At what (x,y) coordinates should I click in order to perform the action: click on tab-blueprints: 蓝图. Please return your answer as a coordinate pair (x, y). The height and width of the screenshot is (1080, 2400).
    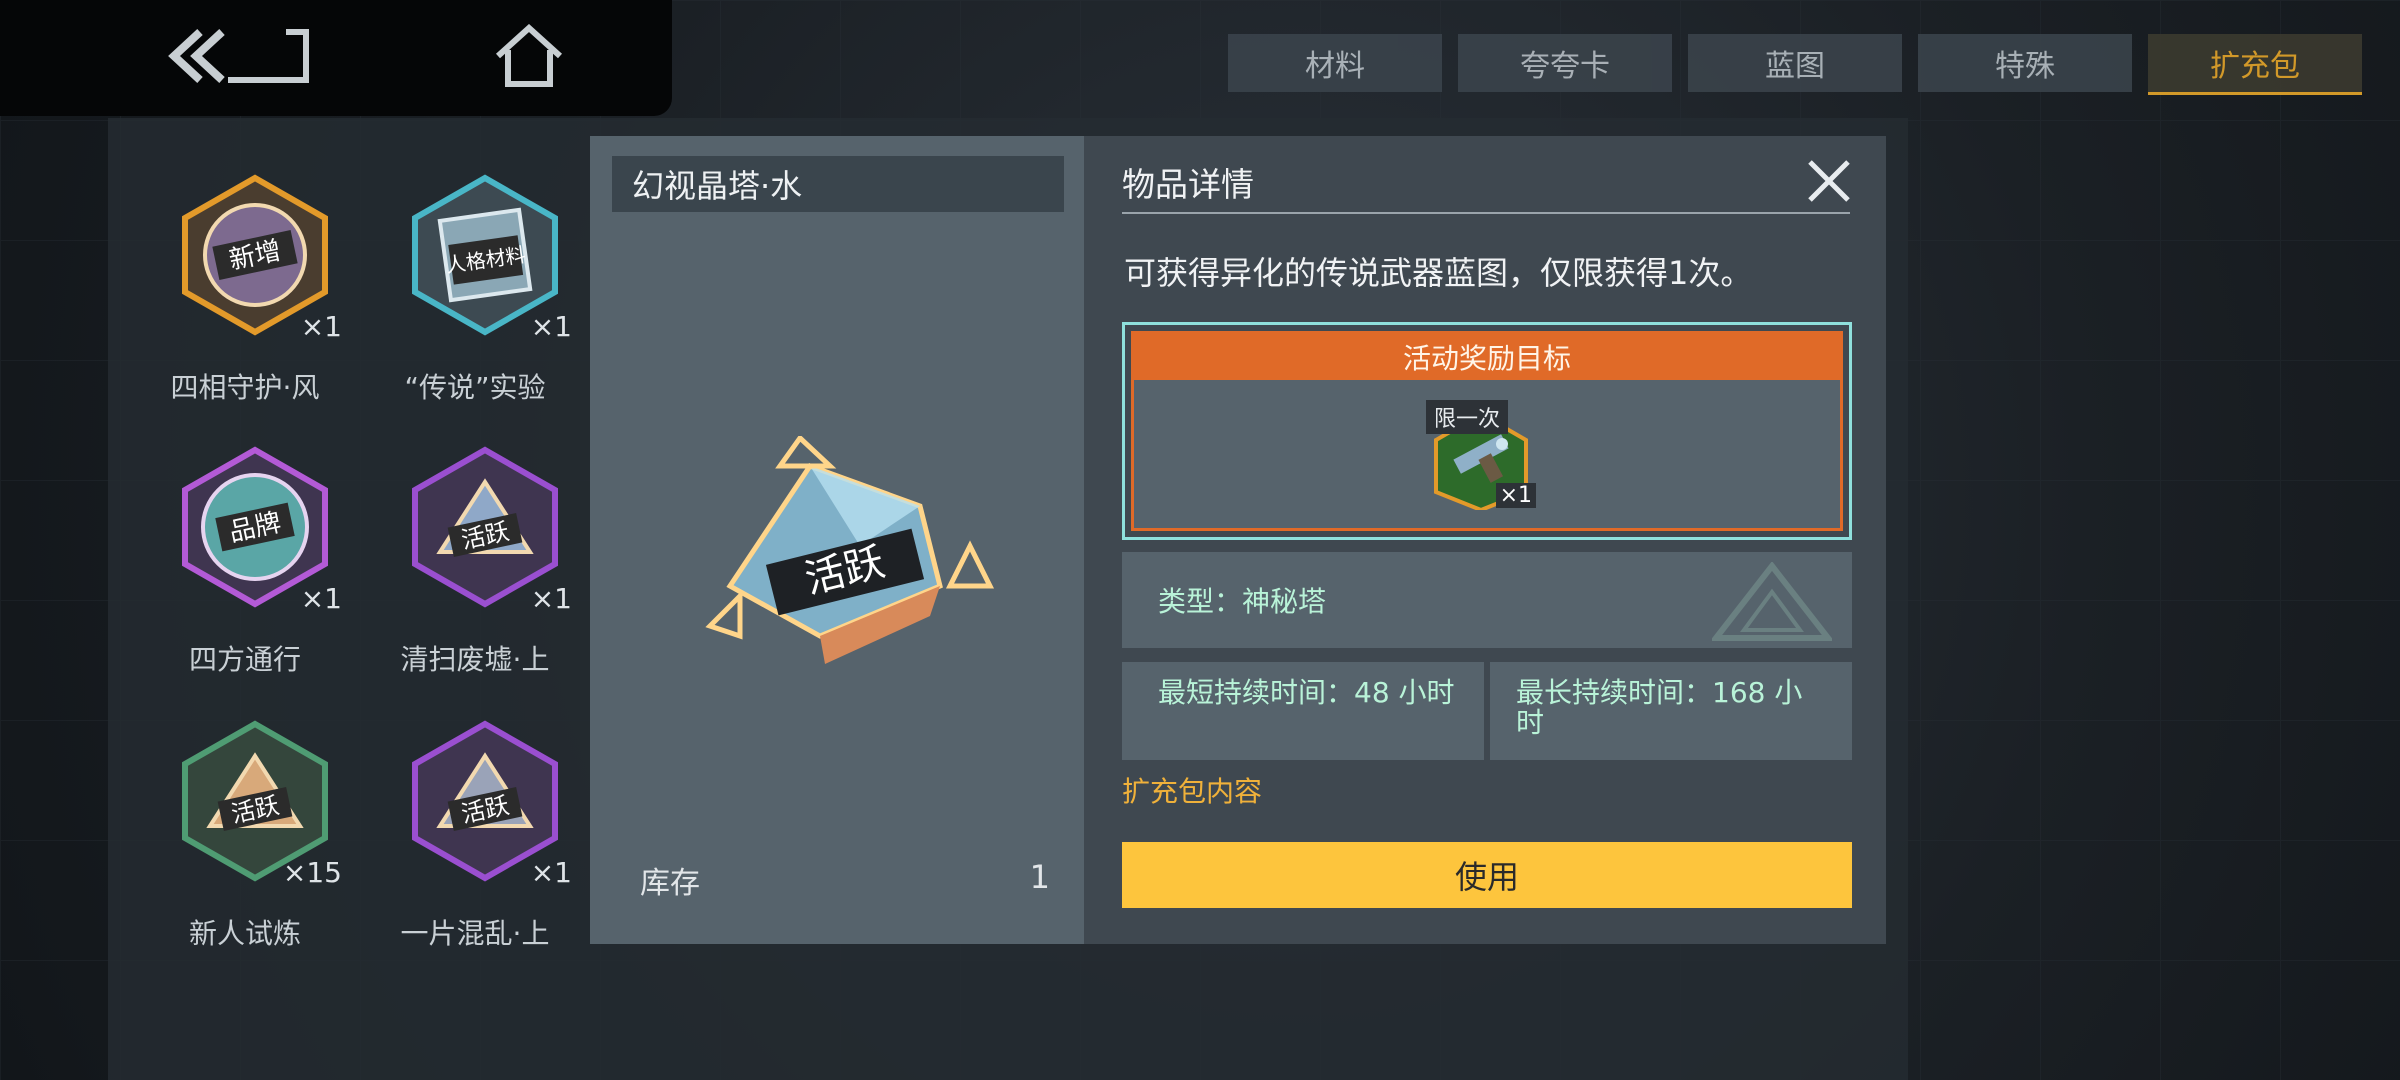
    Looking at the image, I should click on (1795, 63).